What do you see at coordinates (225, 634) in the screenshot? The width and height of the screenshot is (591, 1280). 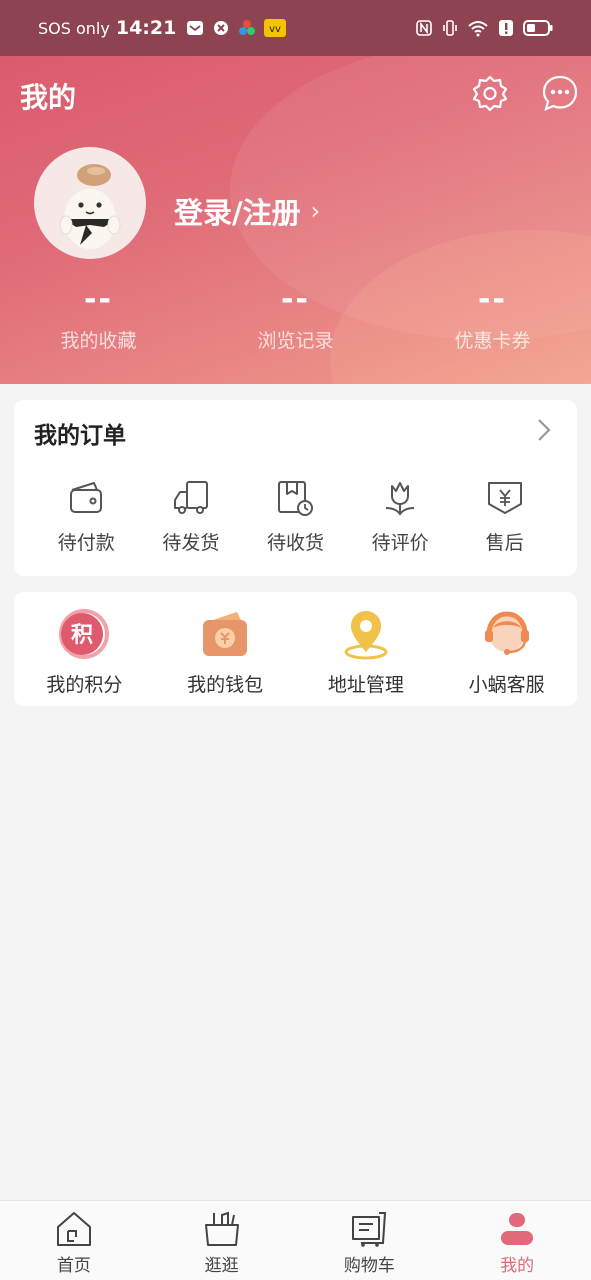 I see `wallet-yen-icon` at bounding box center [225, 634].